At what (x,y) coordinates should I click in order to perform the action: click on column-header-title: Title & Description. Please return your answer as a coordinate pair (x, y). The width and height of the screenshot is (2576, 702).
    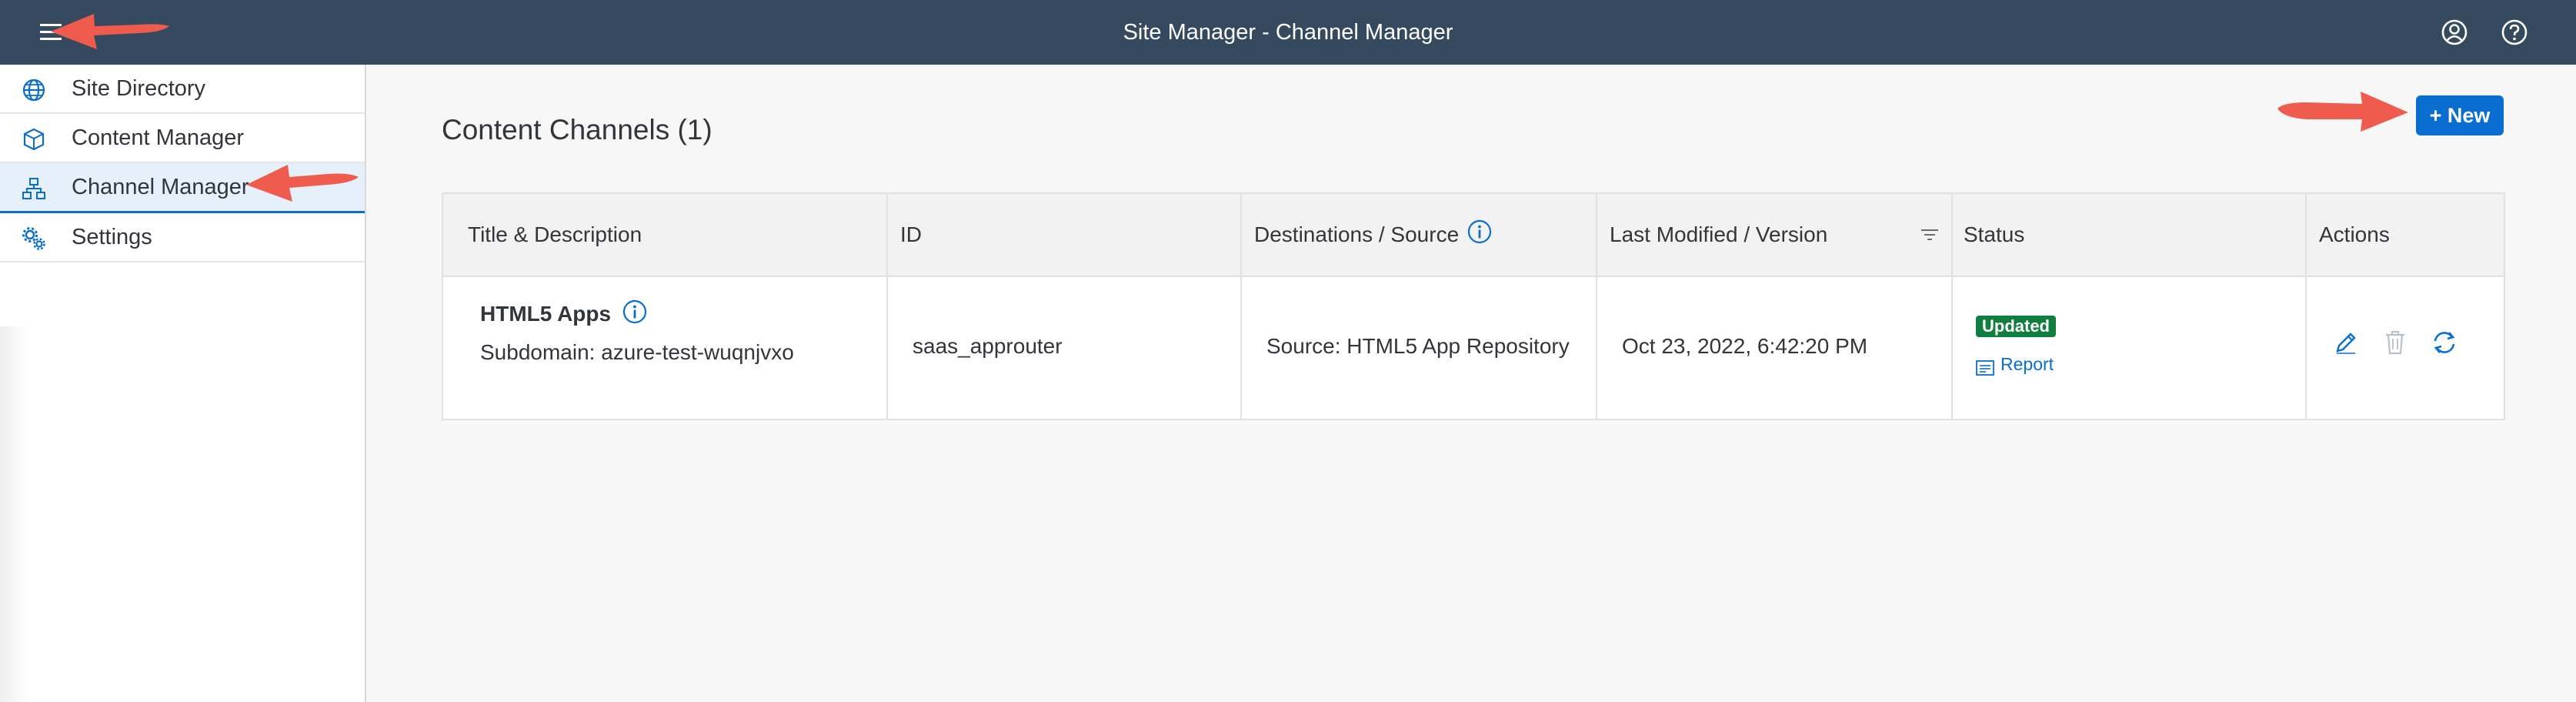
    Looking at the image, I should click on (555, 234).